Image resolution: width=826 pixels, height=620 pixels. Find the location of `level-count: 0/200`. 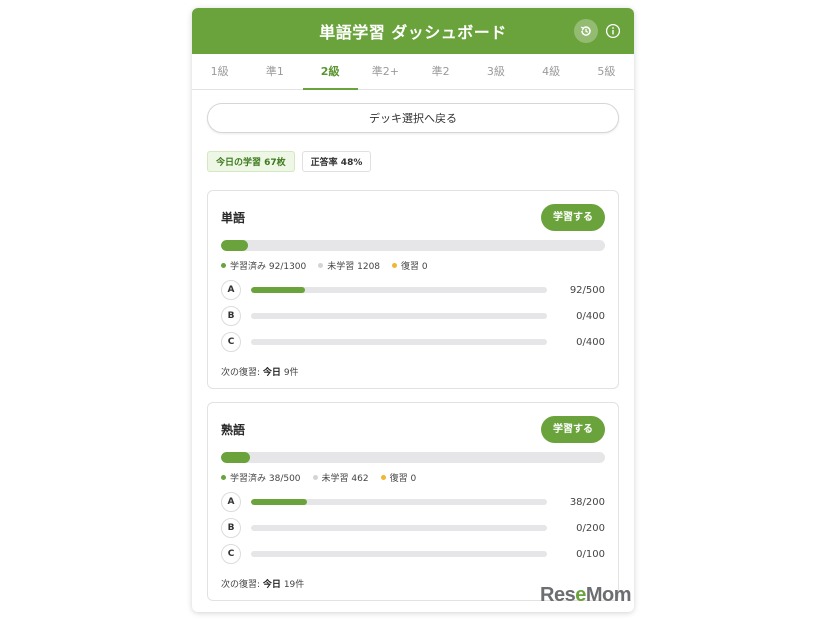

level-count: 0/200 is located at coordinates (590, 528).